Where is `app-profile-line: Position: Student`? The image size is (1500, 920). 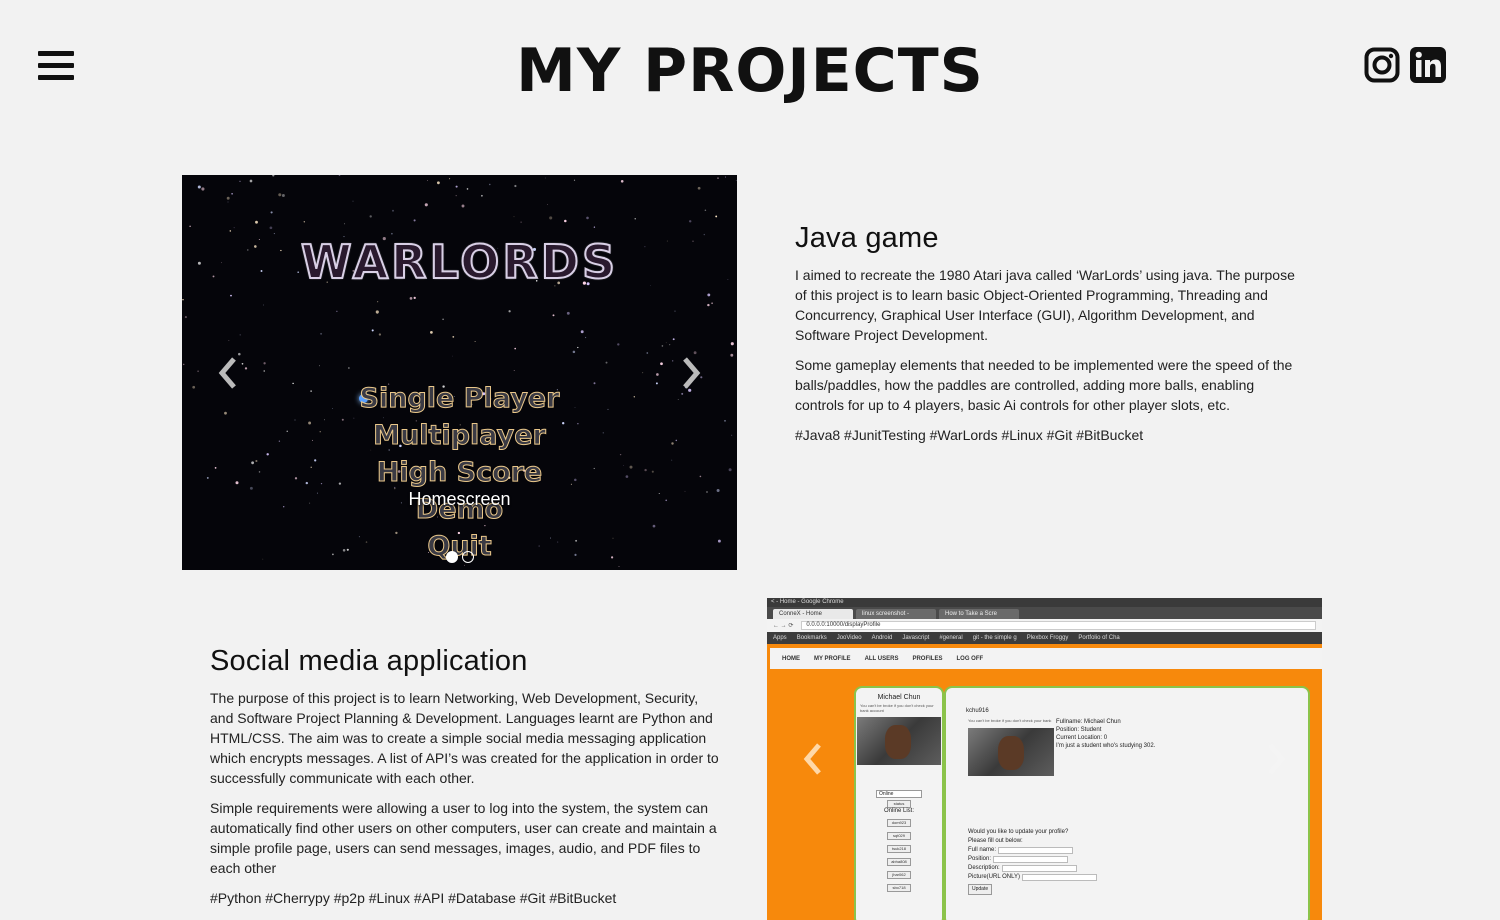 app-profile-line: Position: Student is located at coordinates (1079, 730).